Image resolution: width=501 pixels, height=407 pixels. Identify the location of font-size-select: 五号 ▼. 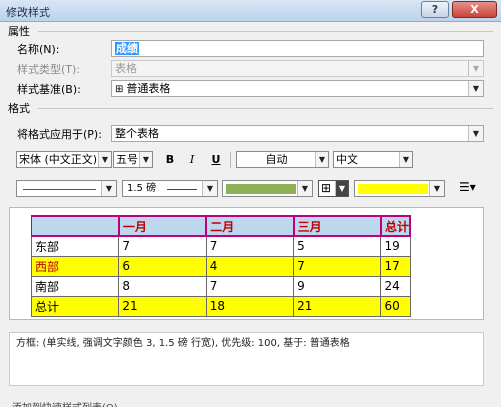
(133, 159).